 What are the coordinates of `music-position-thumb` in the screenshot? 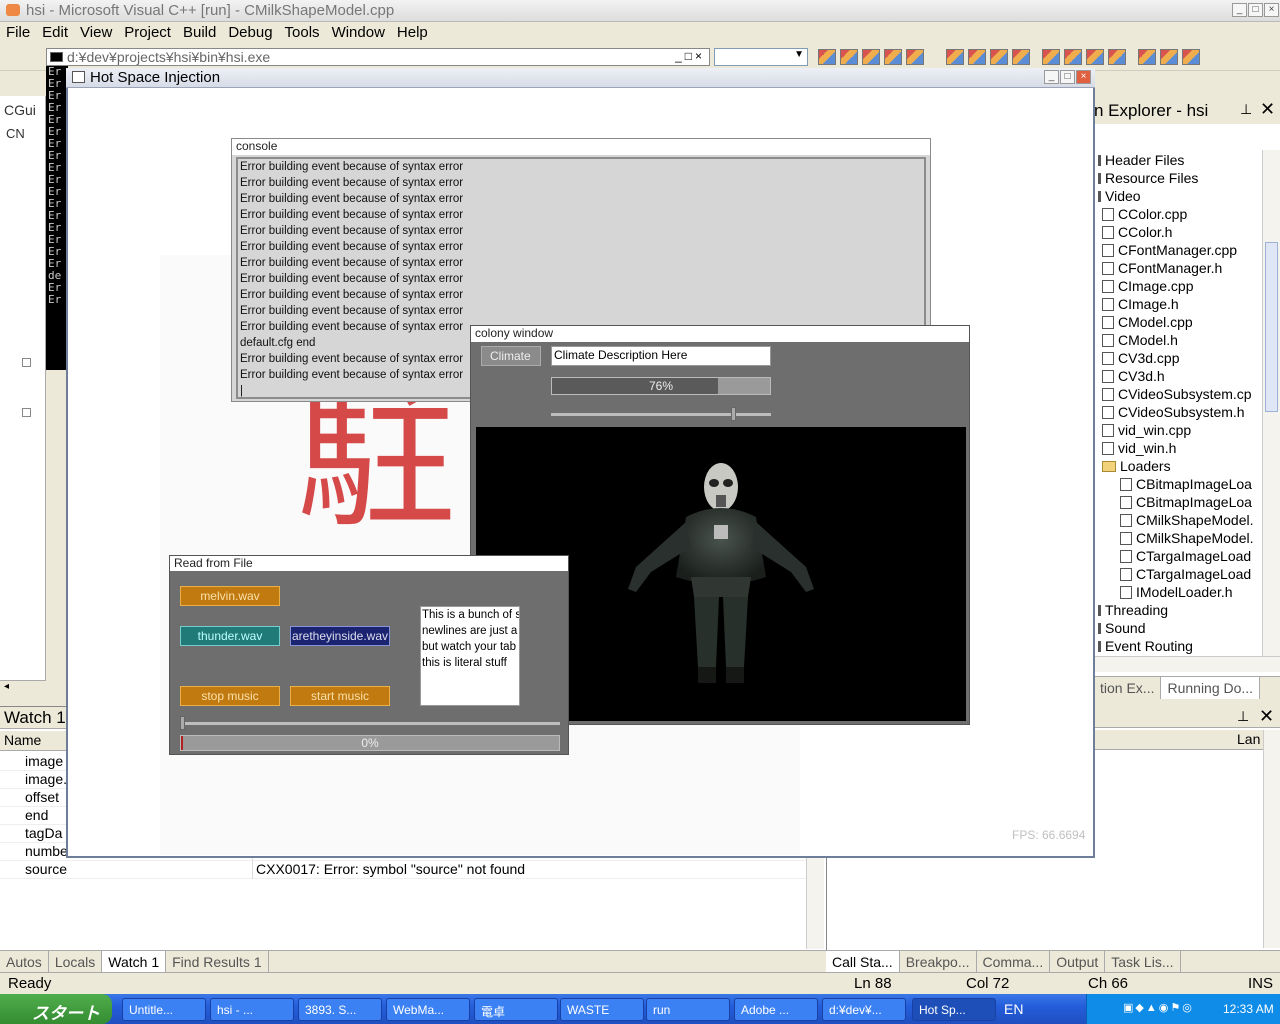 It's located at (182, 723).